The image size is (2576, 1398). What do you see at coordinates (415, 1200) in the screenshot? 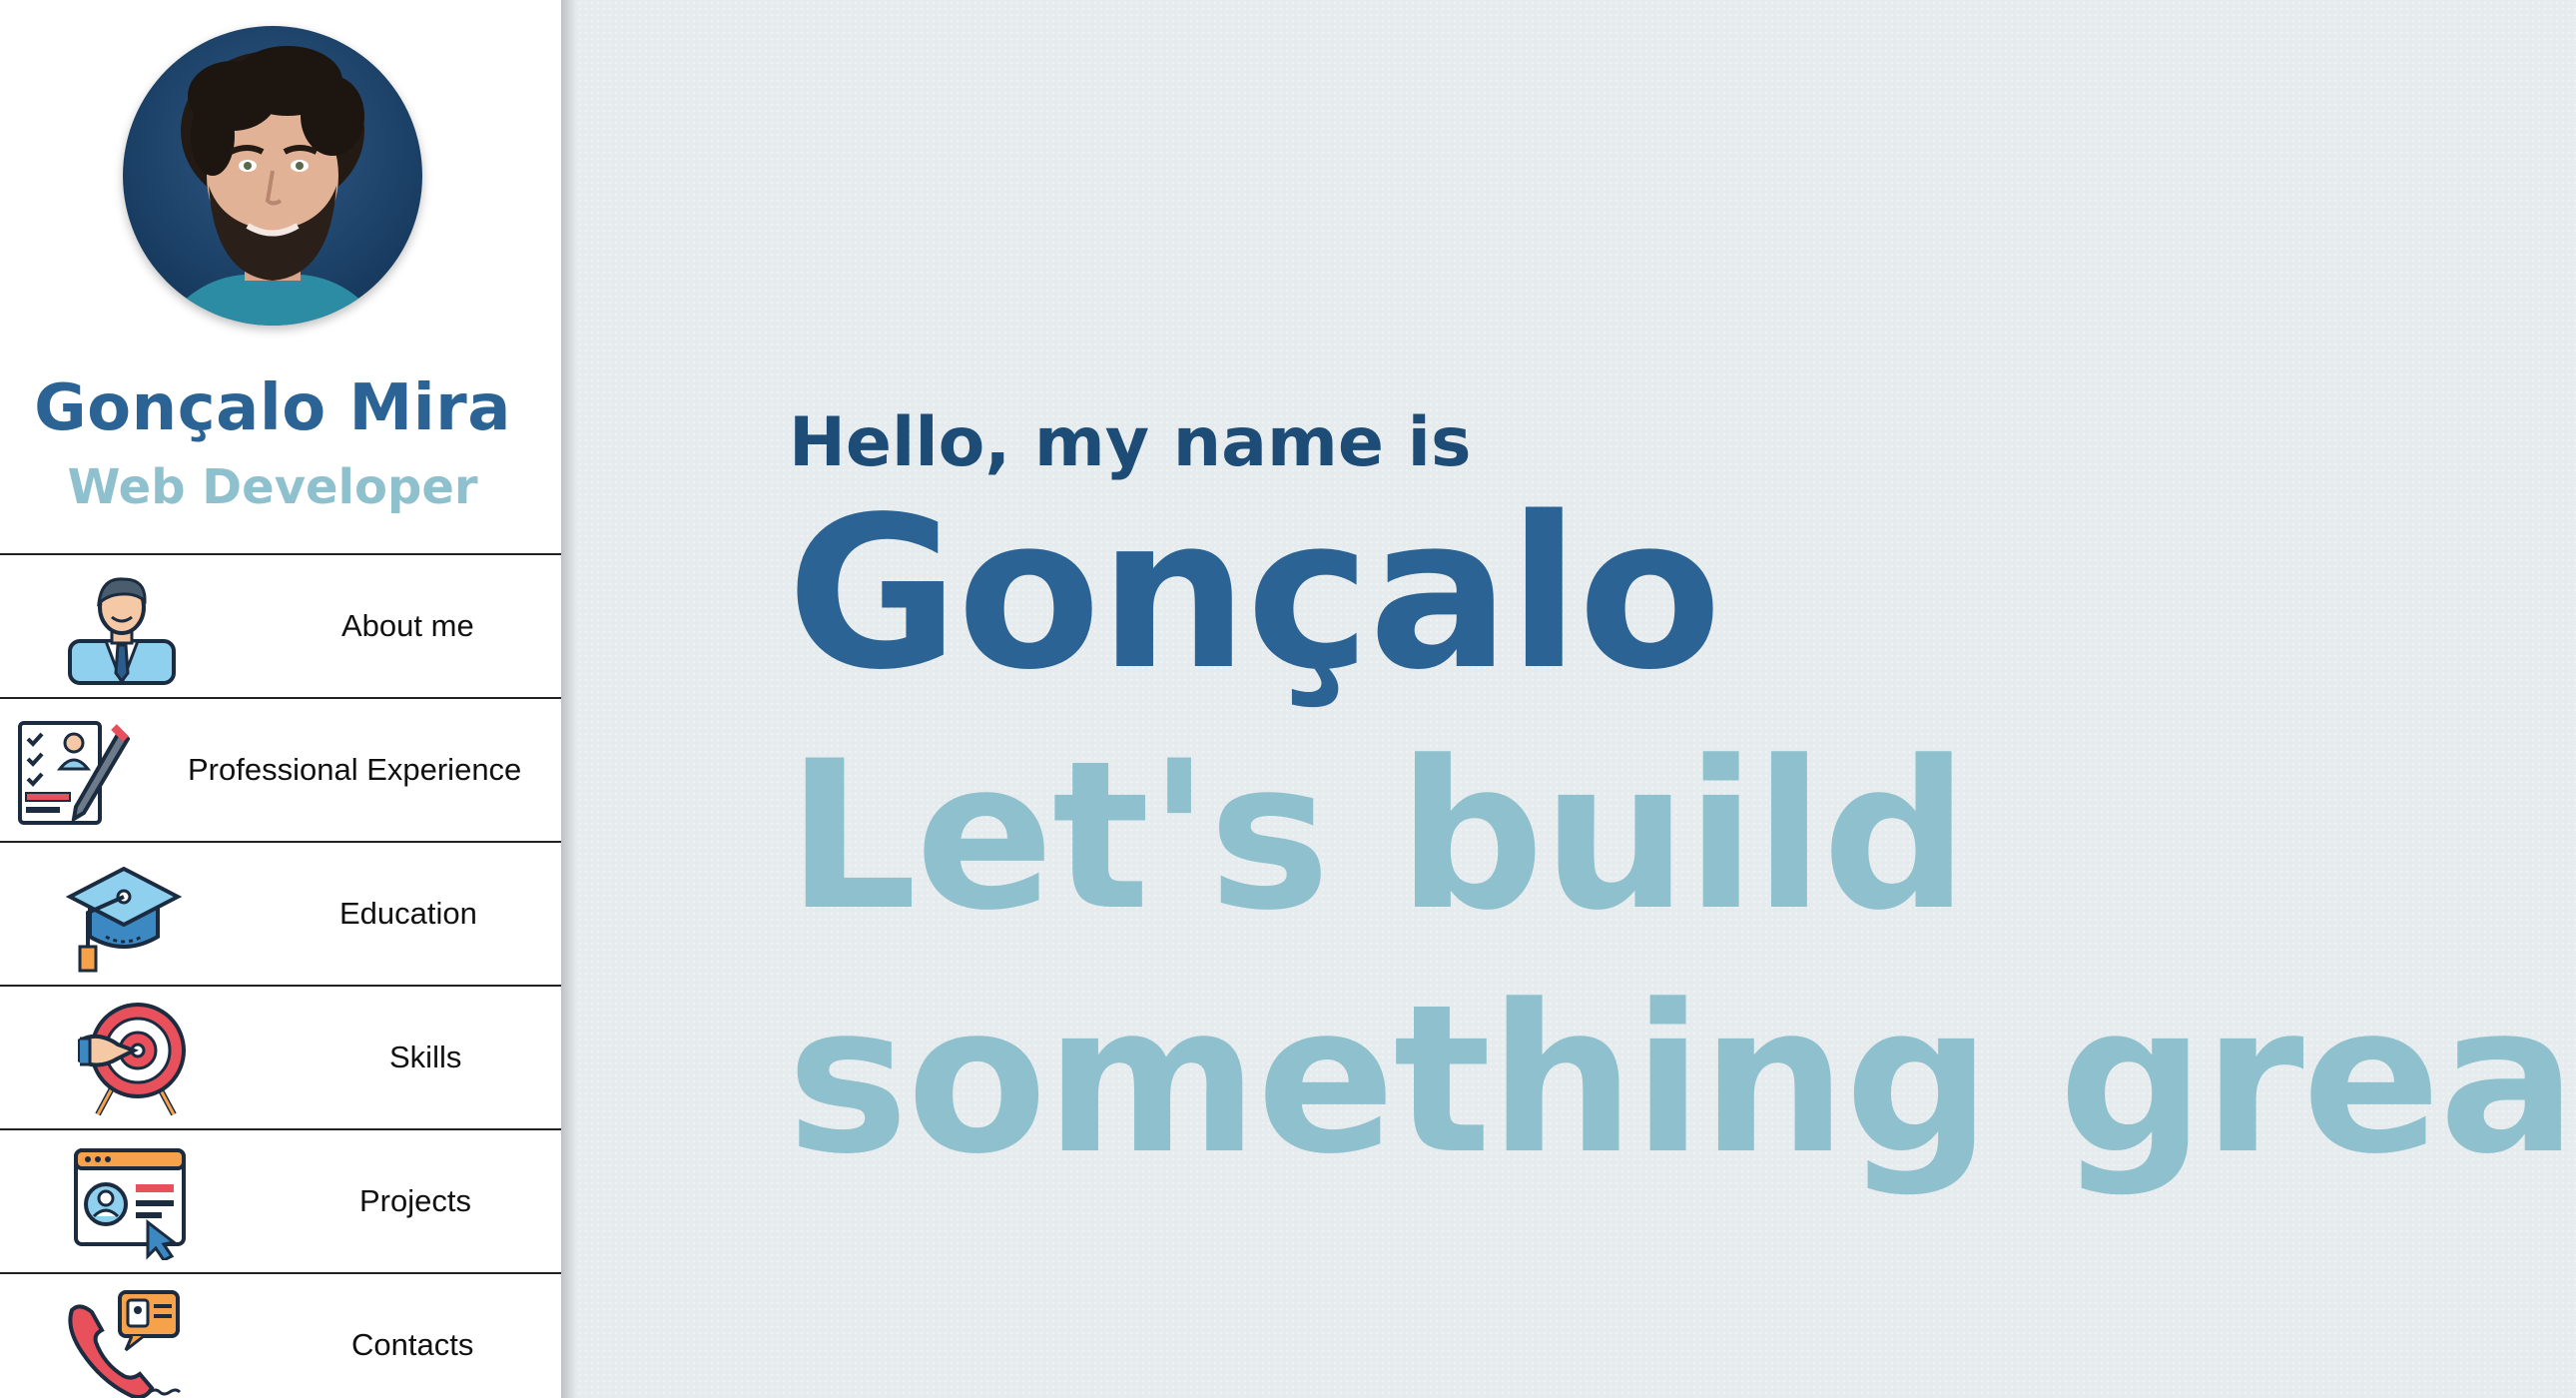
I see `nav-label-projects: Projects` at bounding box center [415, 1200].